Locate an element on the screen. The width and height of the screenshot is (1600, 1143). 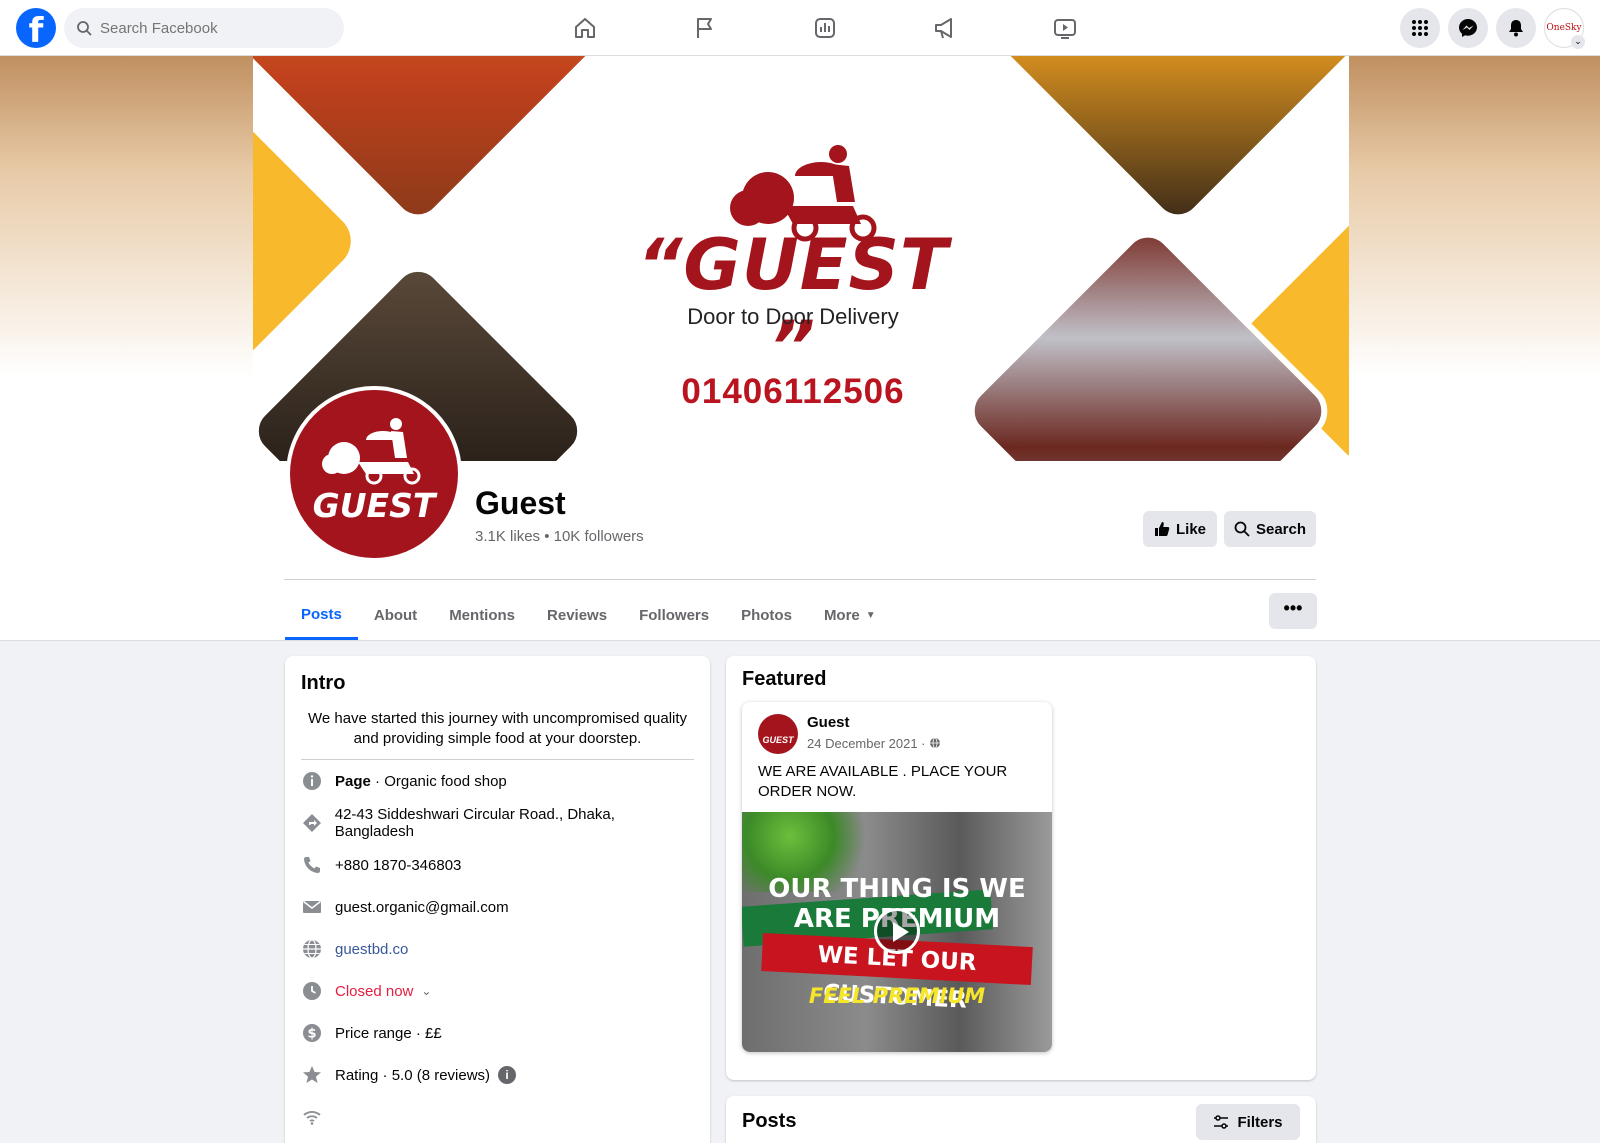
intro-email: guest.organic@gmail.com is located at coordinates (422, 907).